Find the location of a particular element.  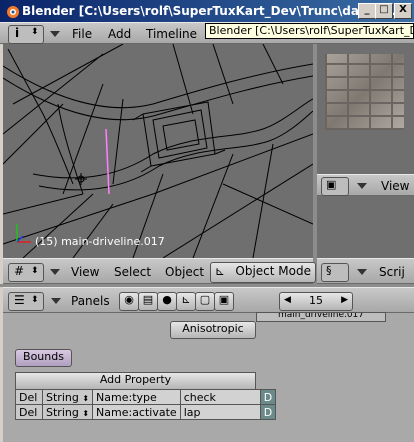

minimize-button: _ is located at coordinates (367, 11).